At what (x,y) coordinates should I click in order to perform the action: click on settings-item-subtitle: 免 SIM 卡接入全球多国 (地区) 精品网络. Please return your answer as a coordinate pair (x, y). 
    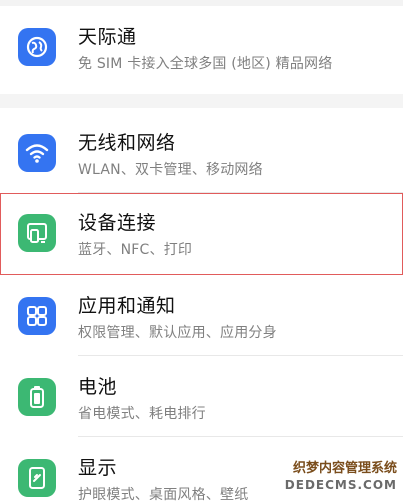
    Looking at the image, I should click on (205, 64).